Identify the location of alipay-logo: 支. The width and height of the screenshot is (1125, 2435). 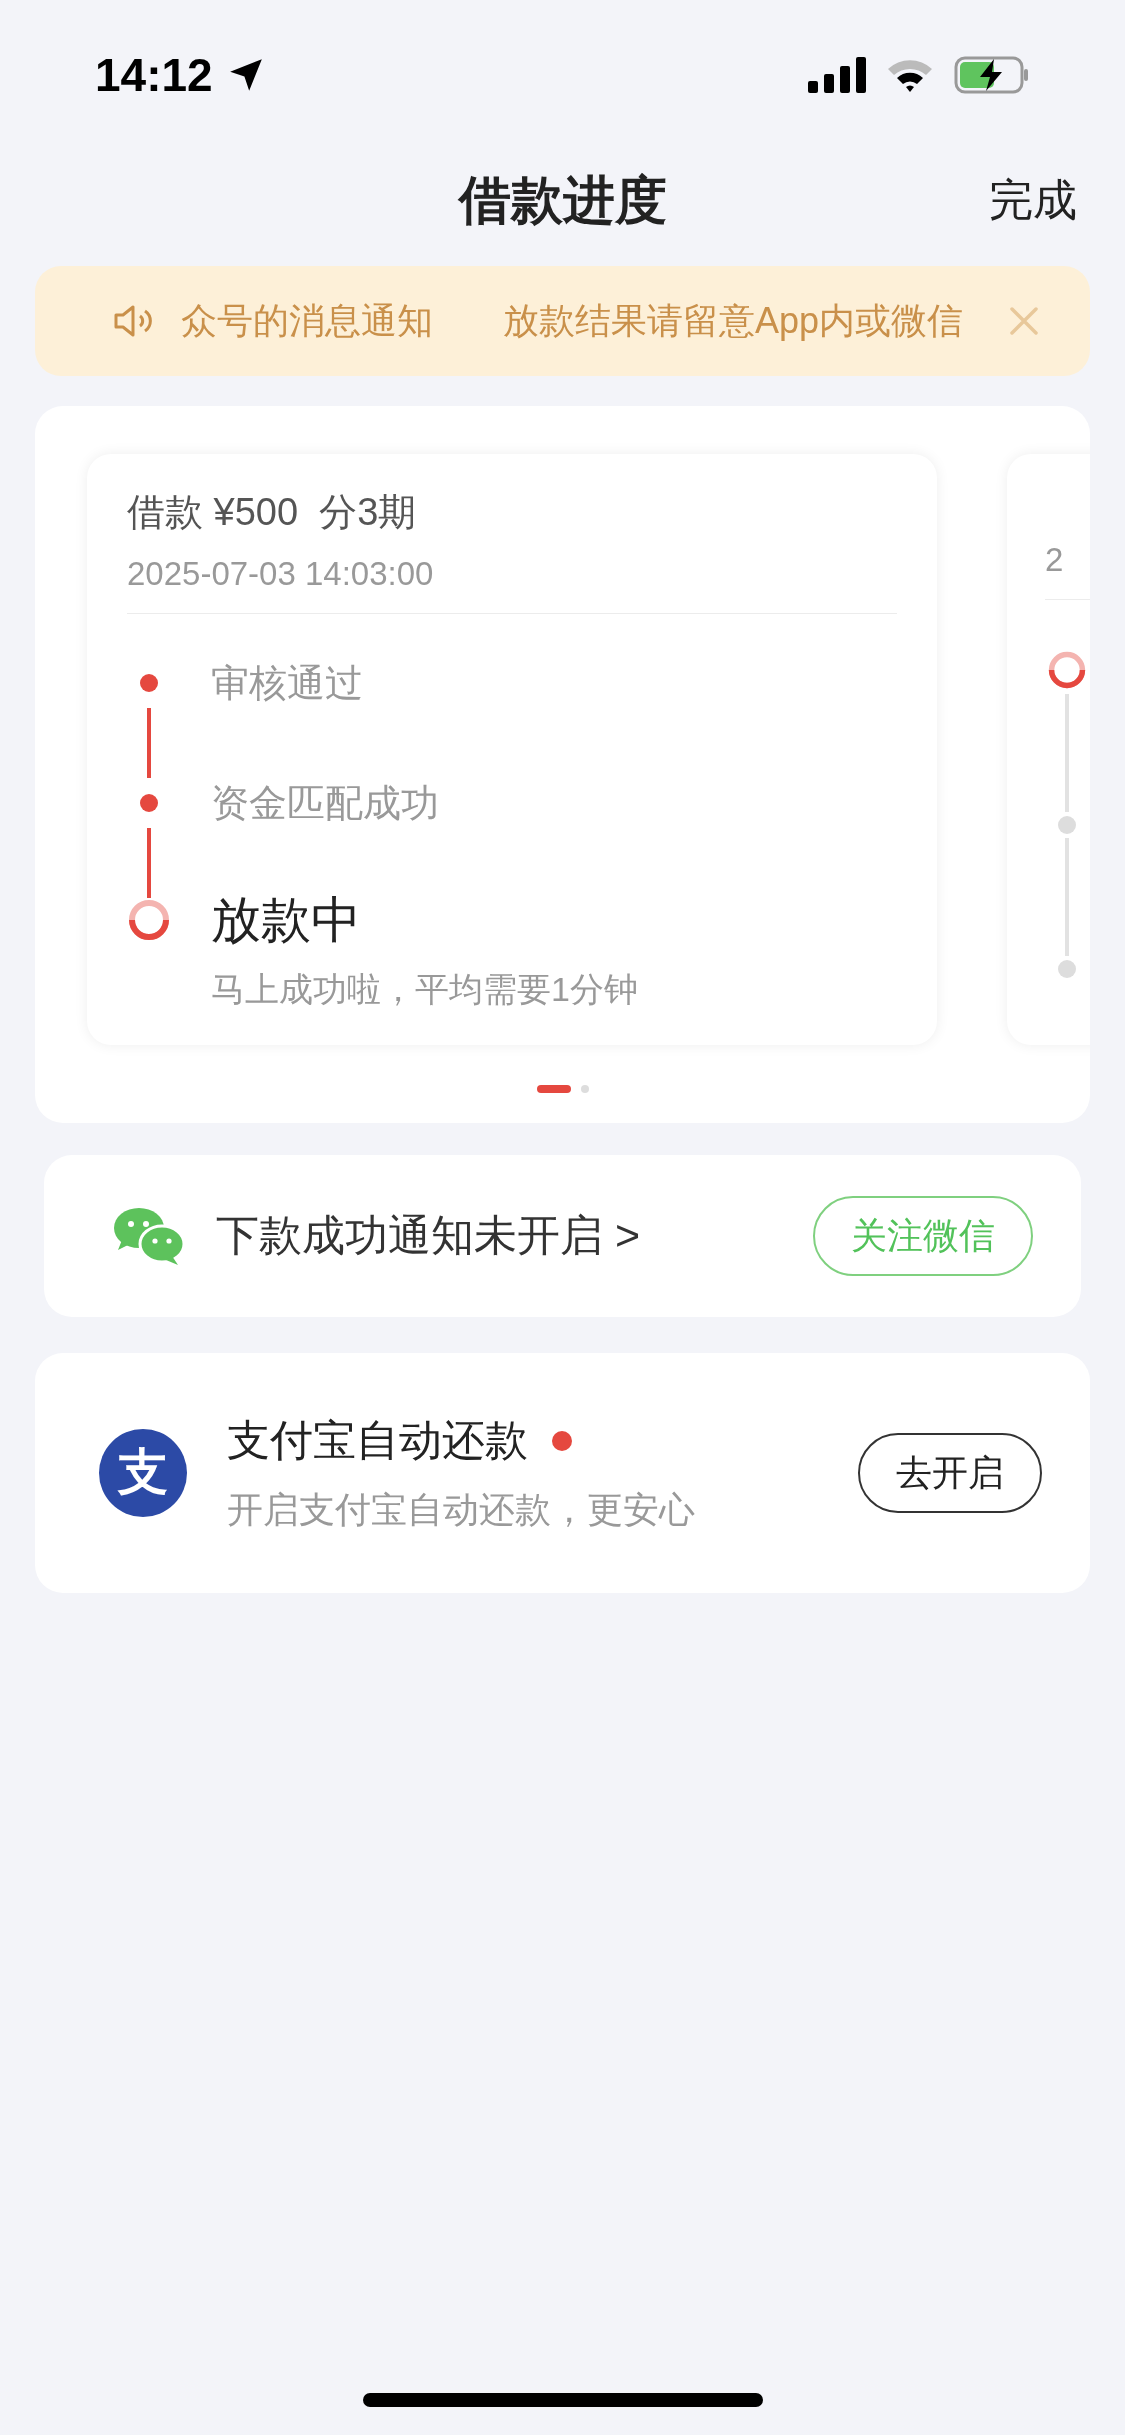
(143, 1472).